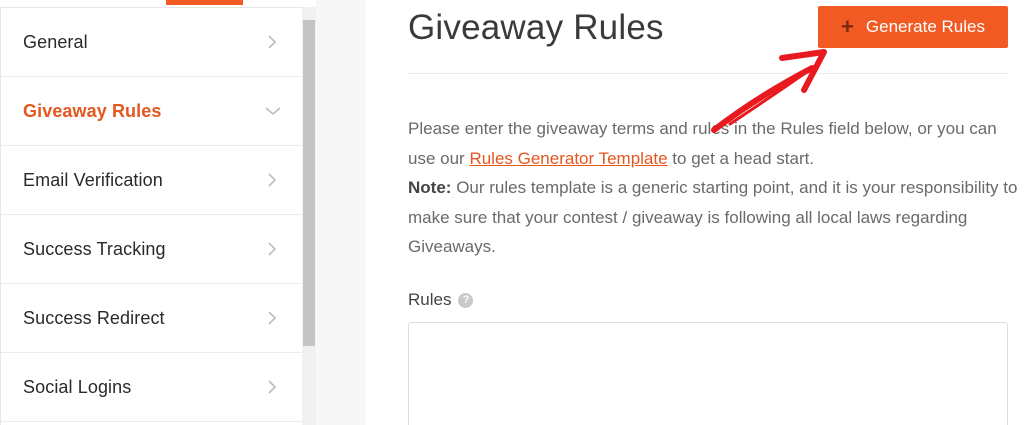 This screenshot has height=425, width=1024. I want to click on sidebar-item-success-redirect: Success Redirect, so click(152, 318).